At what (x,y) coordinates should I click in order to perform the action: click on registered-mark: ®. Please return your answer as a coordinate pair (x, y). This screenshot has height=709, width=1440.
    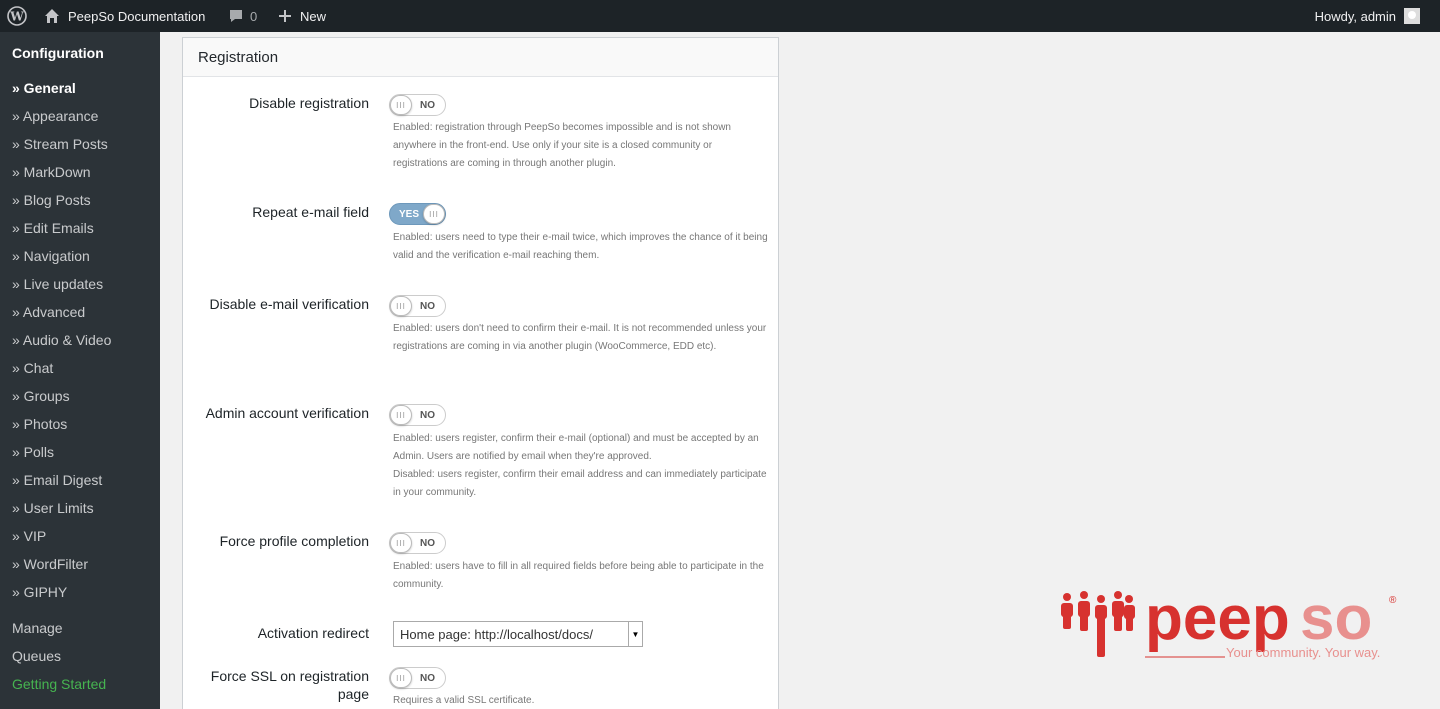
    Looking at the image, I should click on (1393, 600).